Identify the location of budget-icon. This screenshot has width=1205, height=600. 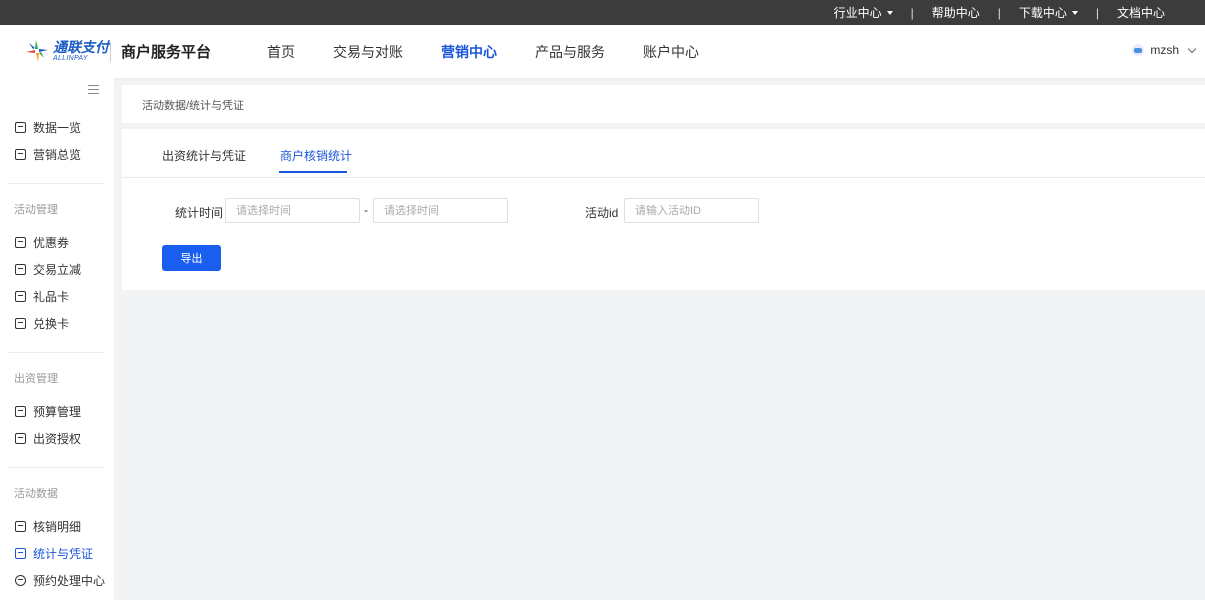
(20, 411).